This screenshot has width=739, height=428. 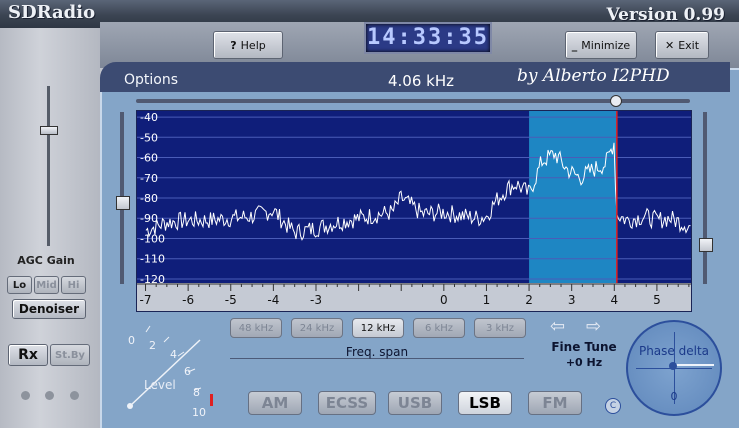 What do you see at coordinates (689, 45) in the screenshot?
I see `exit-label: Exit` at bounding box center [689, 45].